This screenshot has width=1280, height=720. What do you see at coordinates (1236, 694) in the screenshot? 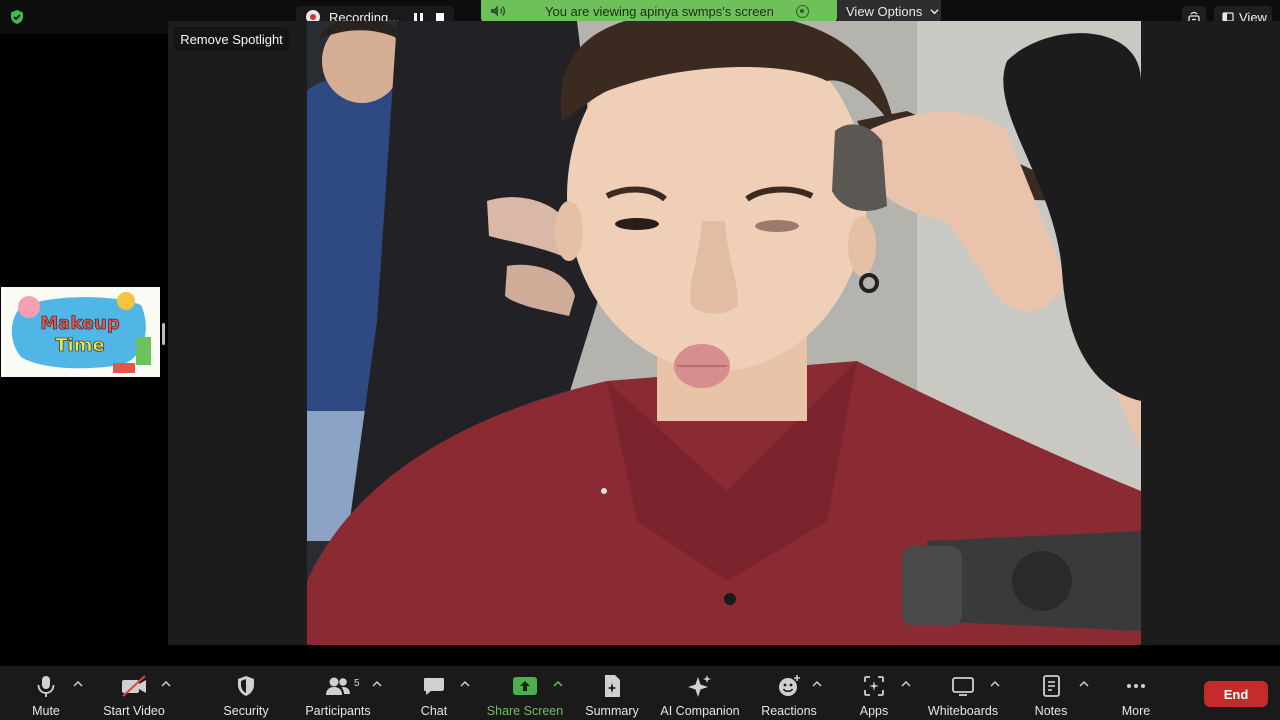
I see `end-meeting-button: End` at bounding box center [1236, 694].